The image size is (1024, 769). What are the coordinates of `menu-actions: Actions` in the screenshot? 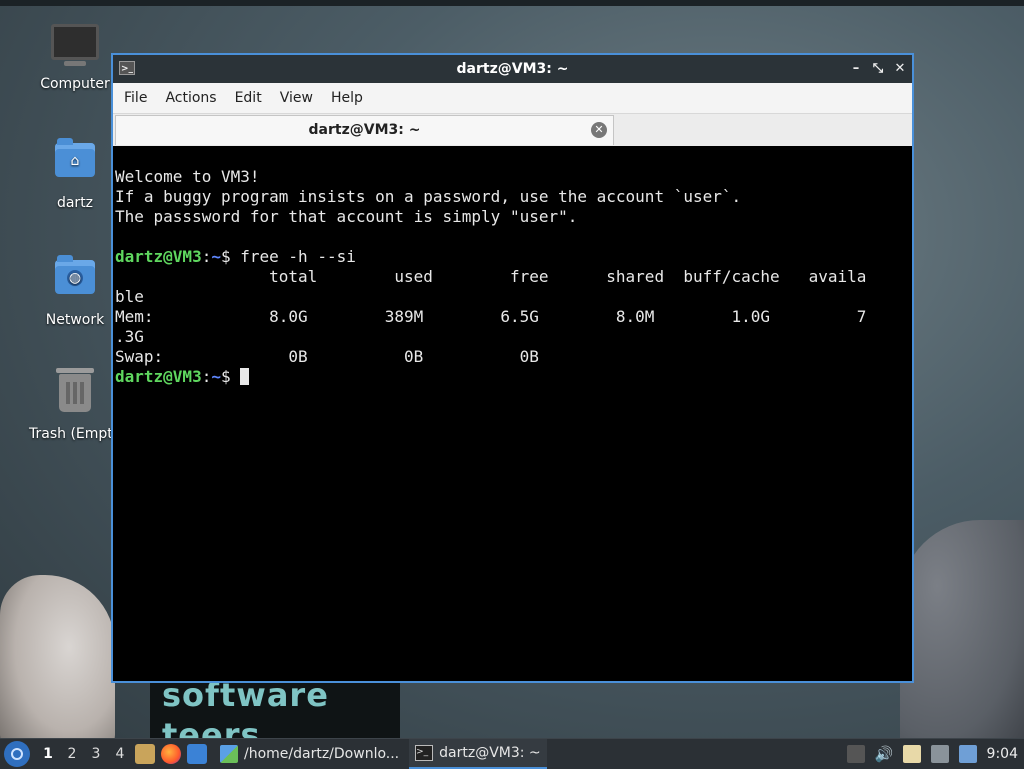 It's located at (190, 98).